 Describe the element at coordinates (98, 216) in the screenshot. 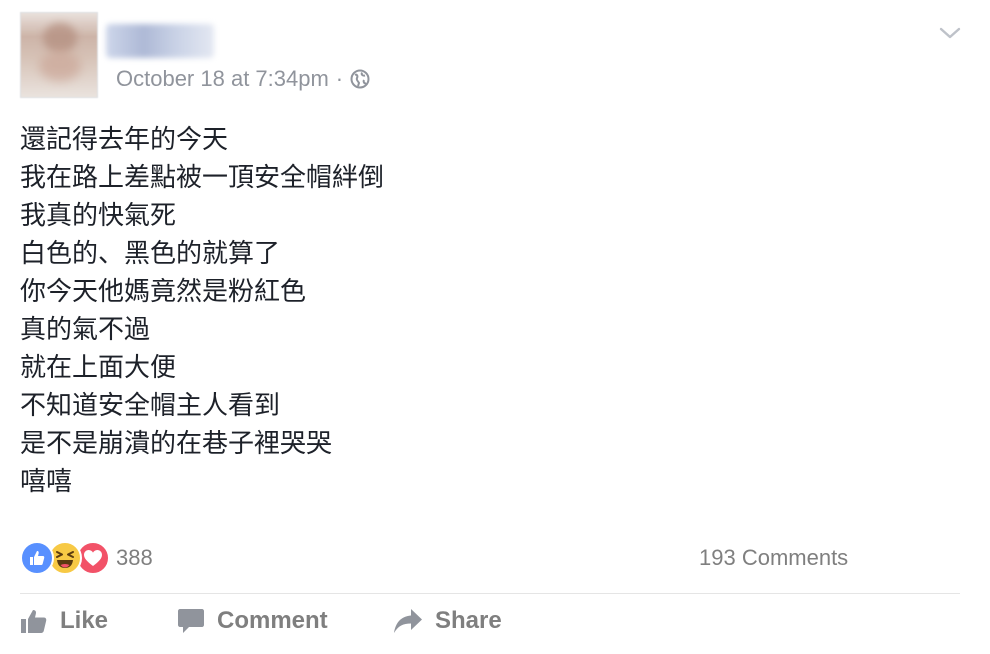

I see `post-text-line: 我真的快氣死` at that location.